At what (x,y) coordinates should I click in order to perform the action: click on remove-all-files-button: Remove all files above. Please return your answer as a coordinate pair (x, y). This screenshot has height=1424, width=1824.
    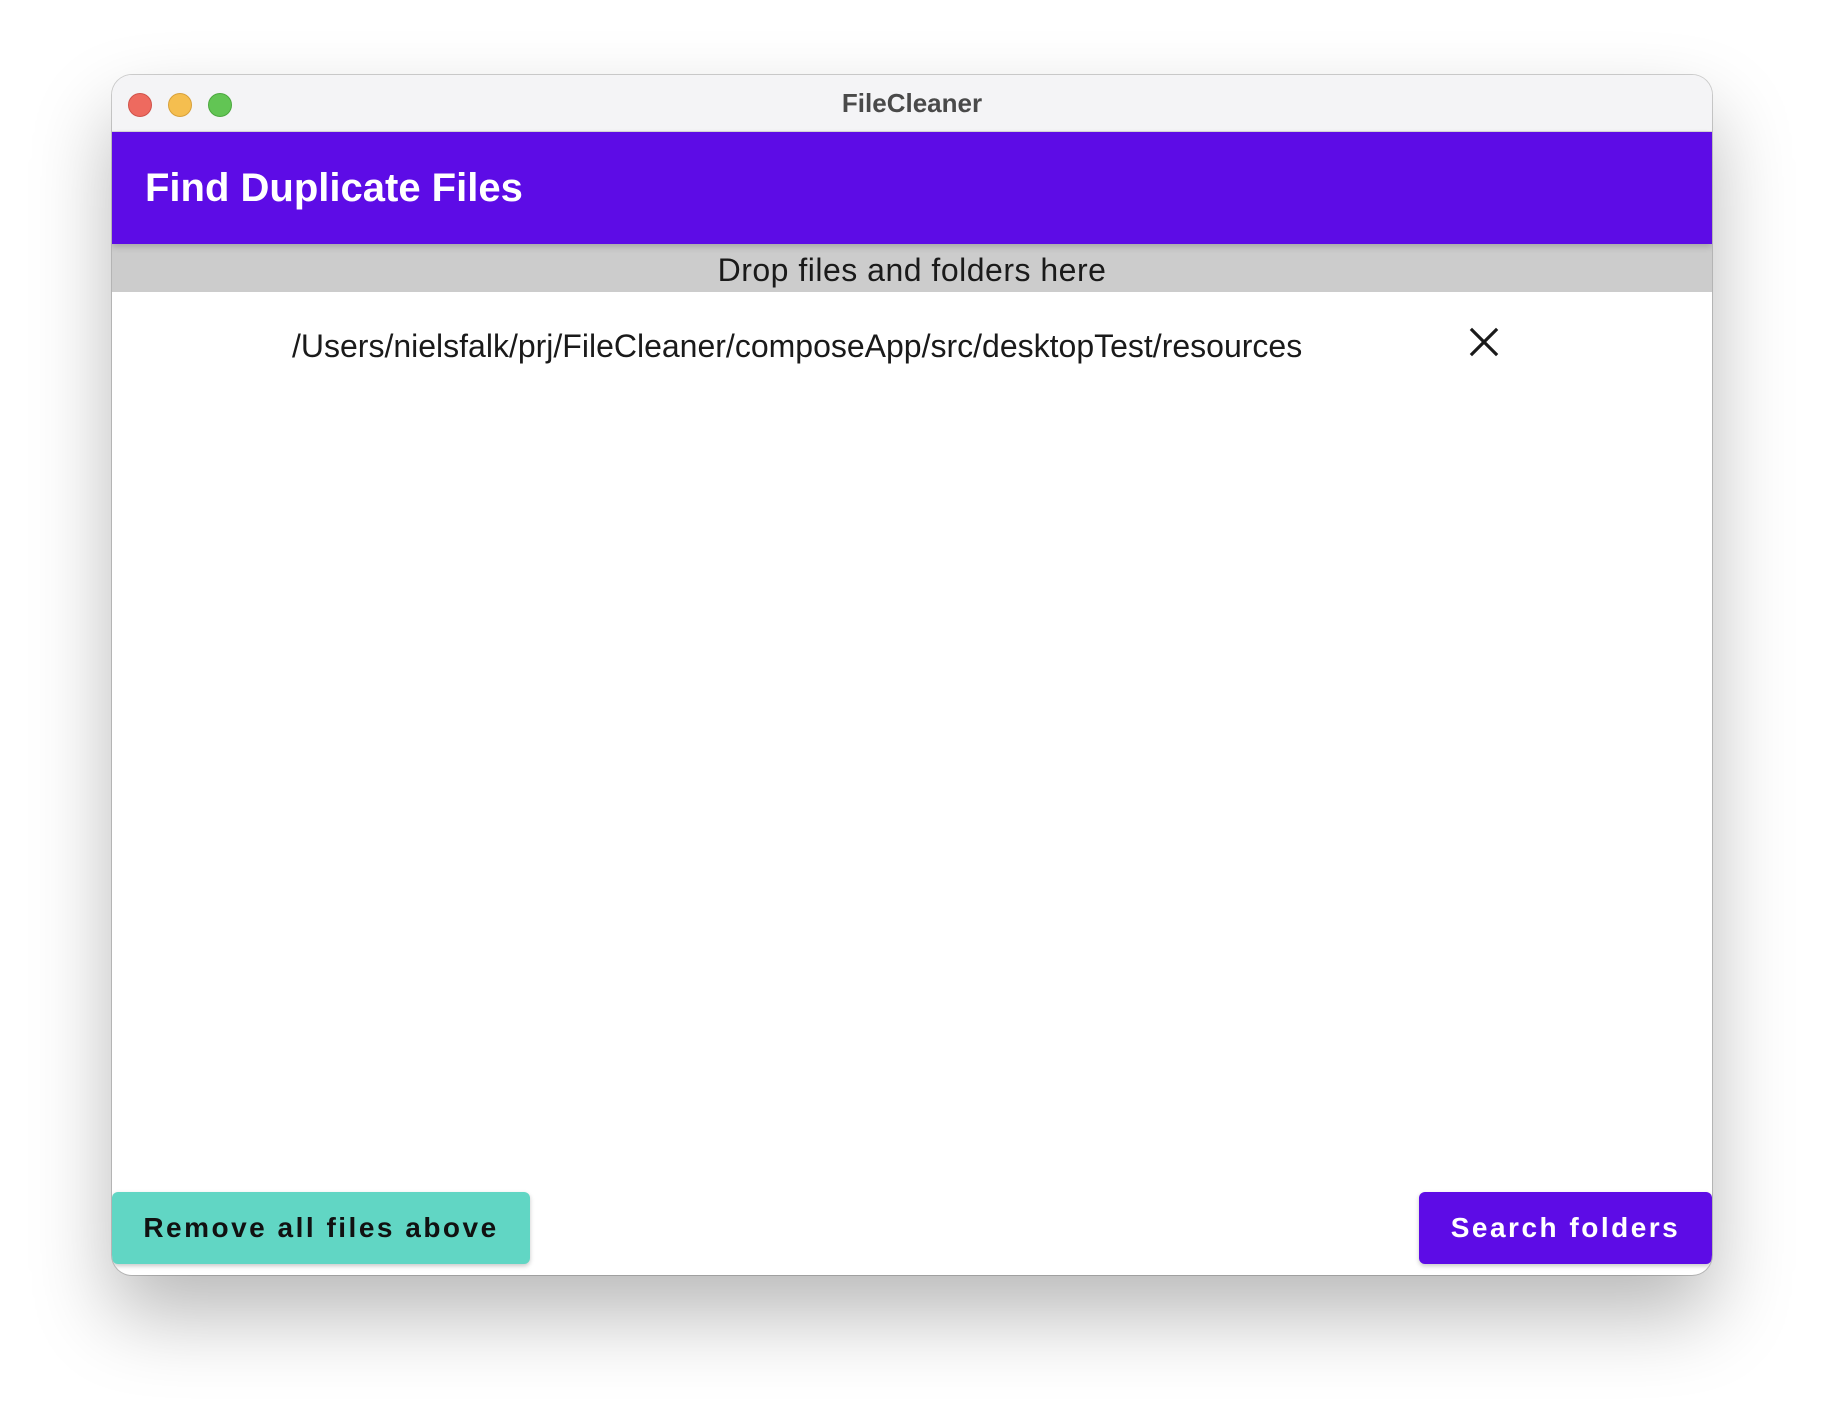
    Looking at the image, I should click on (321, 1228).